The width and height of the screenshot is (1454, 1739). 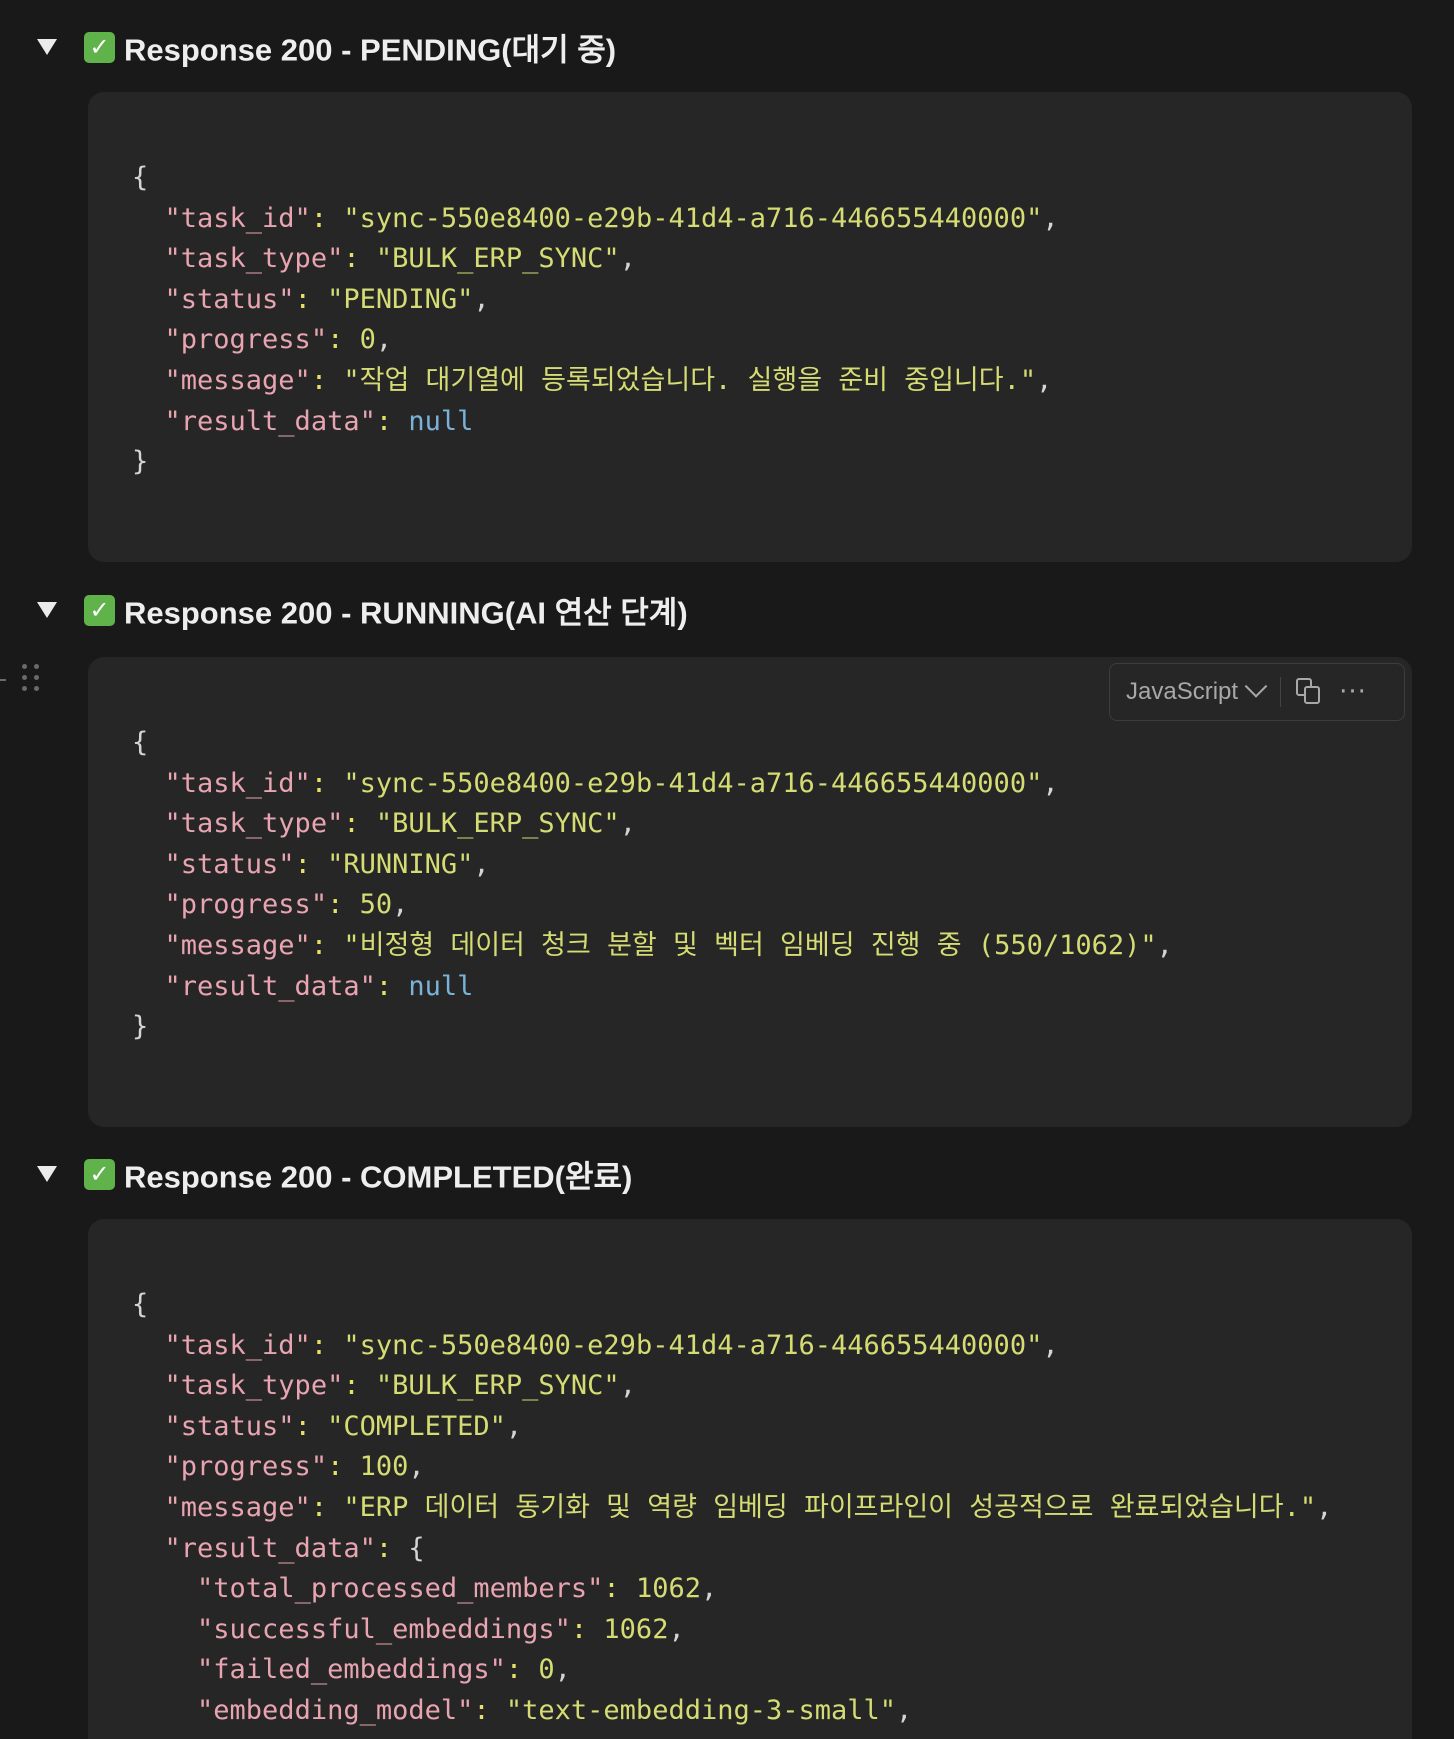 I want to click on block-marker, so click(x=3, y=680).